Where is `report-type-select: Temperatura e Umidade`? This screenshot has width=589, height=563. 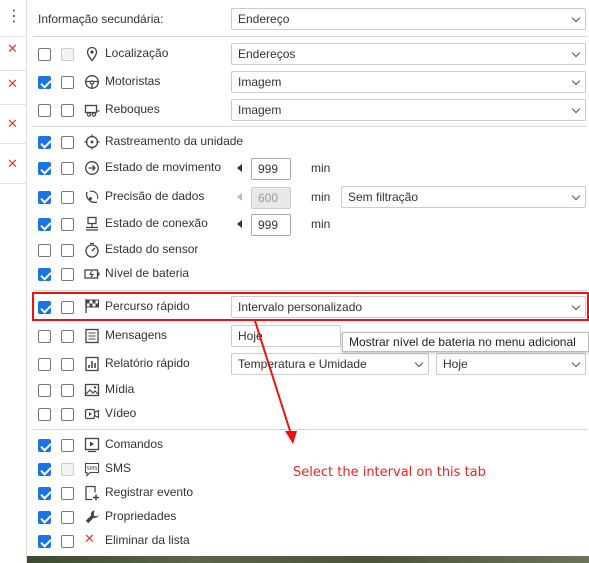 report-type-select: Temperatura e Umidade is located at coordinates (330, 364).